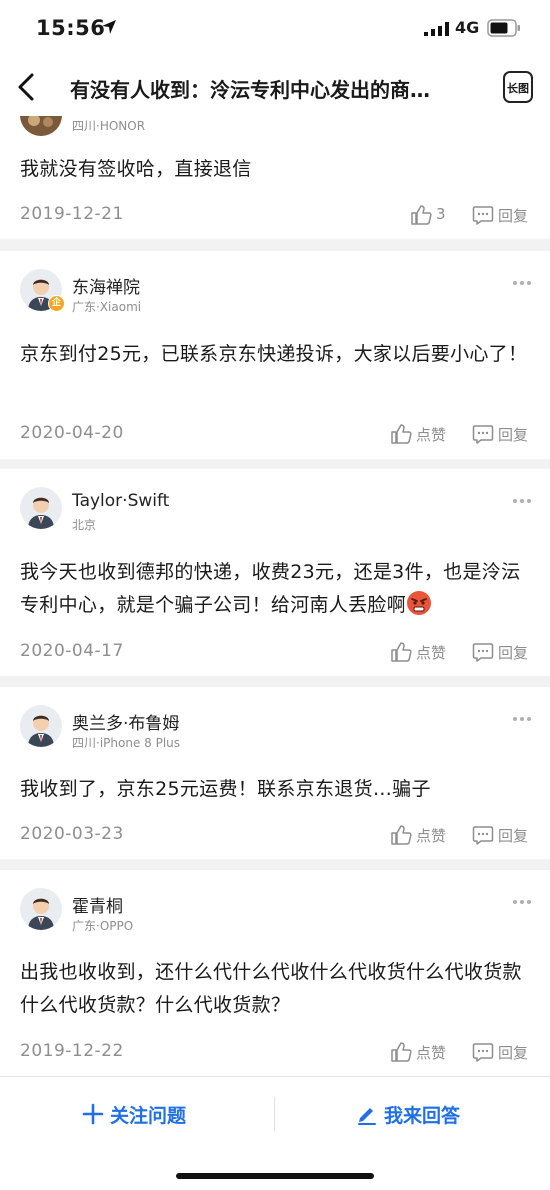 The height and width of the screenshot is (1190, 550). What do you see at coordinates (97, 904) in the screenshot?
I see `username: 霍青桐` at bounding box center [97, 904].